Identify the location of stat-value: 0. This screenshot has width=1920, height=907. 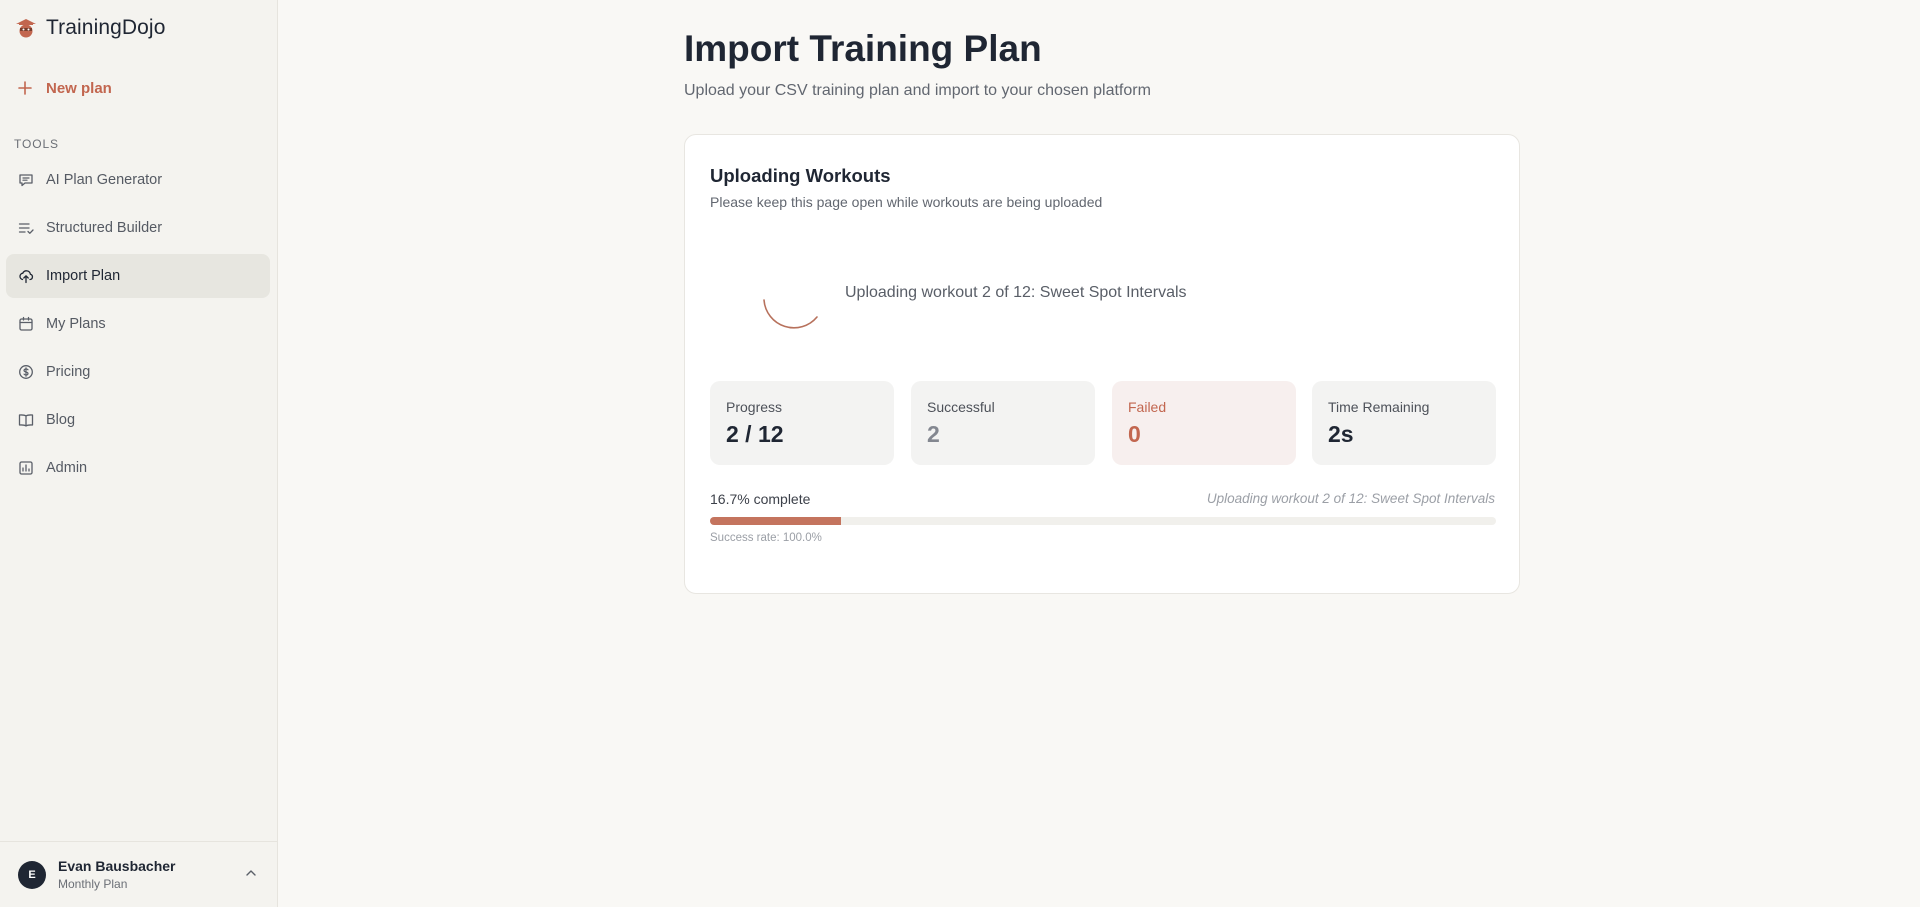
(1134, 434).